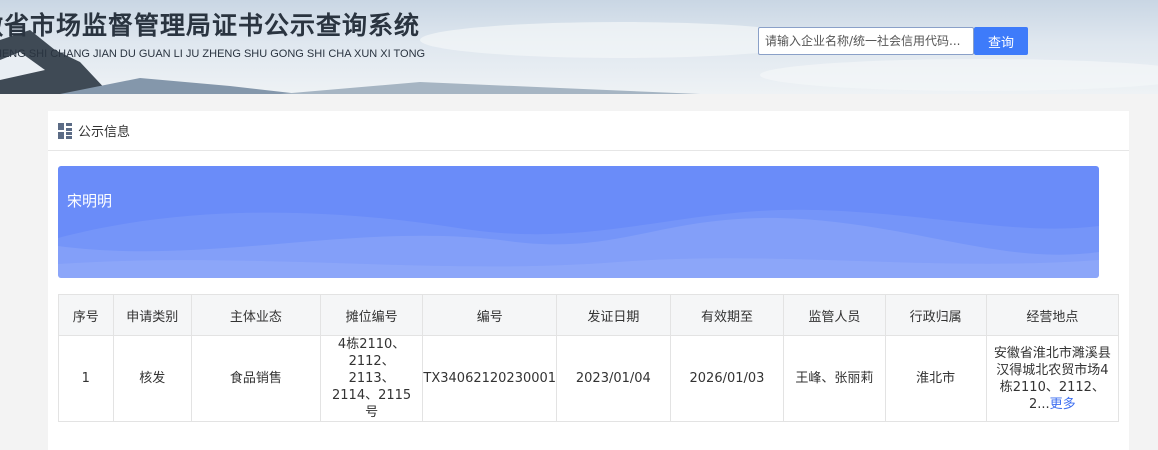  I want to click on column-header: 发证日期, so click(613, 315).